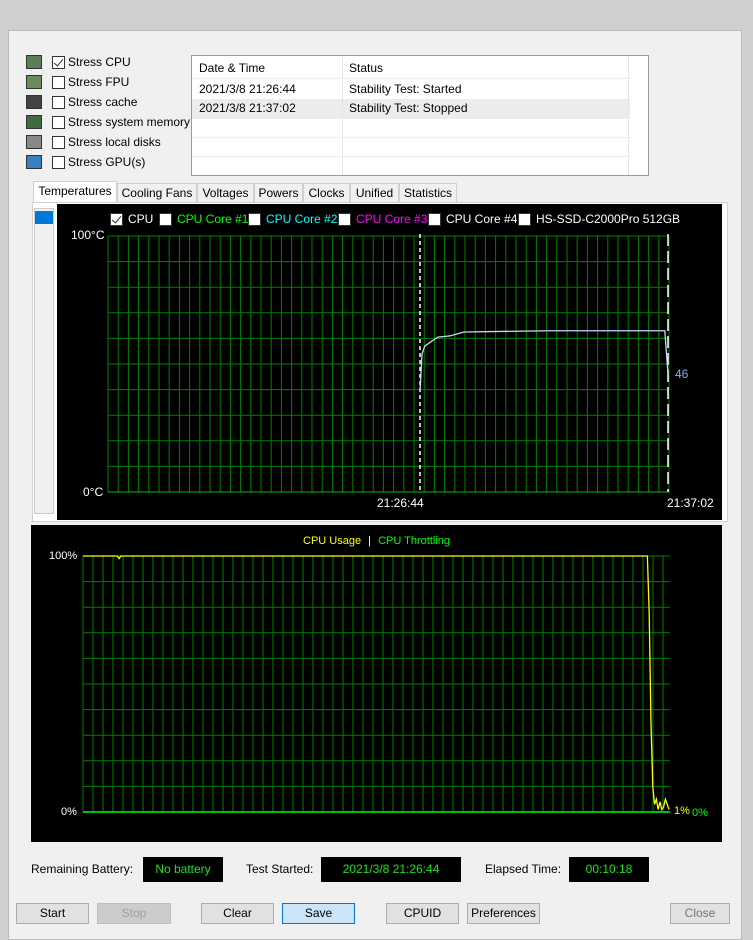 The height and width of the screenshot is (940, 753). I want to click on close-button: Close, so click(700, 913).